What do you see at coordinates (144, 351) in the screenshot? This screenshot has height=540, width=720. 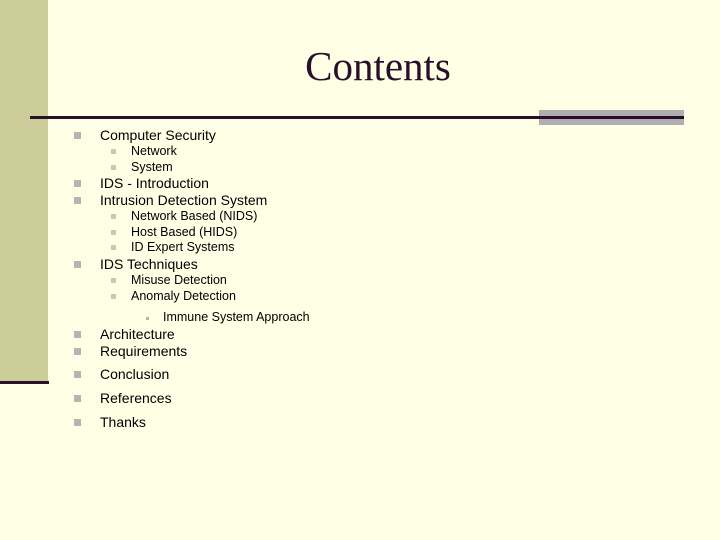 I see `list-item: Requirements` at bounding box center [144, 351].